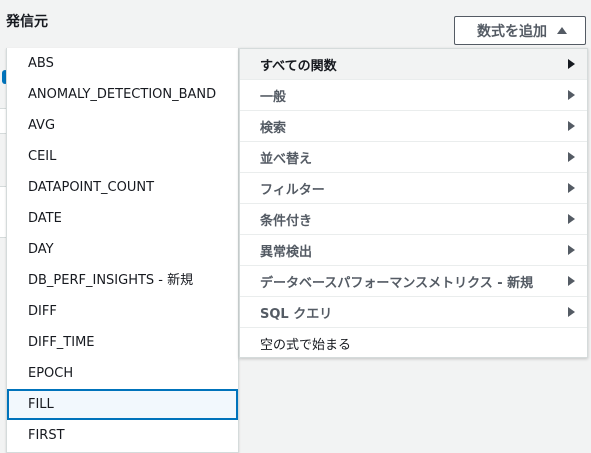  Describe the element at coordinates (413, 126) in the screenshot. I see `category-search: 検索` at that location.